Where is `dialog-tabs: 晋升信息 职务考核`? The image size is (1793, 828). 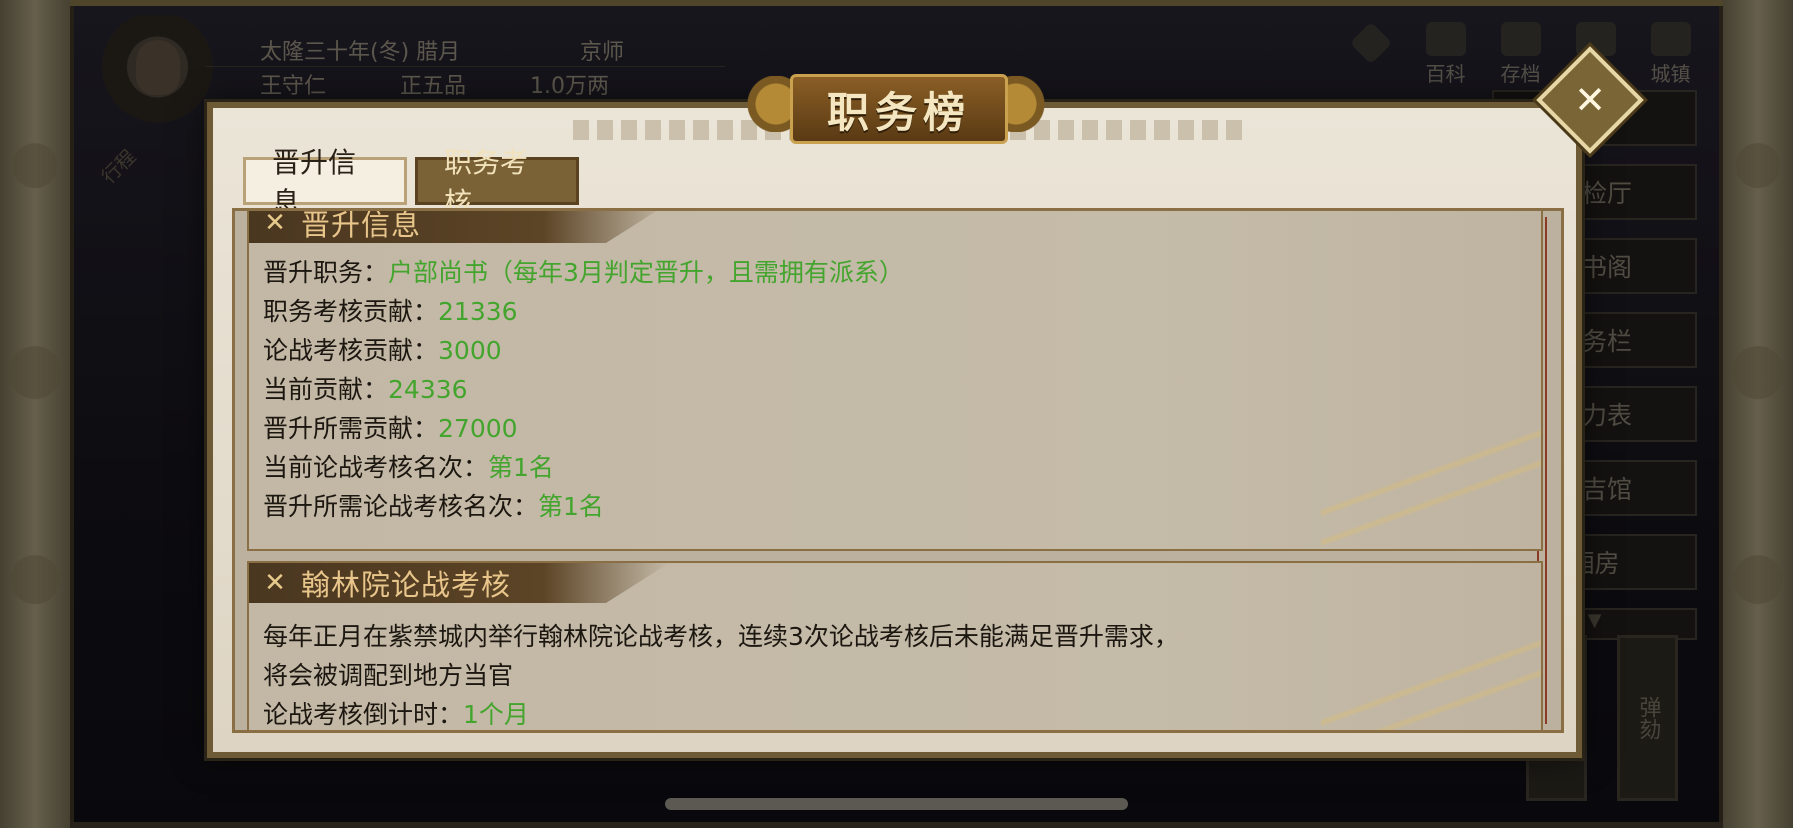 dialog-tabs: 晋升信息 职务考核 is located at coordinates (411, 182).